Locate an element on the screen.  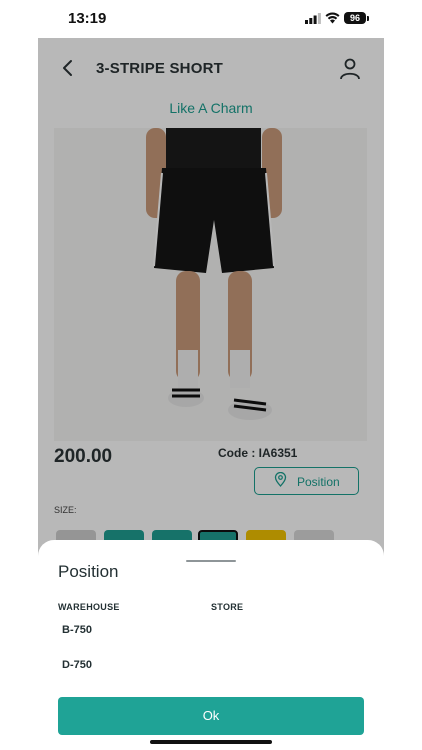
column-header-store: STORE is located at coordinates (227, 607).